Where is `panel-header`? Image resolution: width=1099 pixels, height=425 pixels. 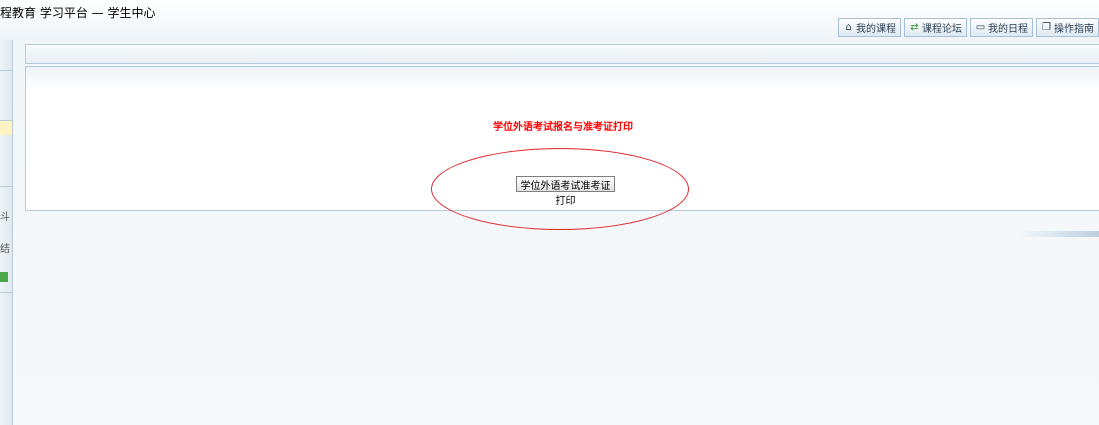
panel-header is located at coordinates (562, 78).